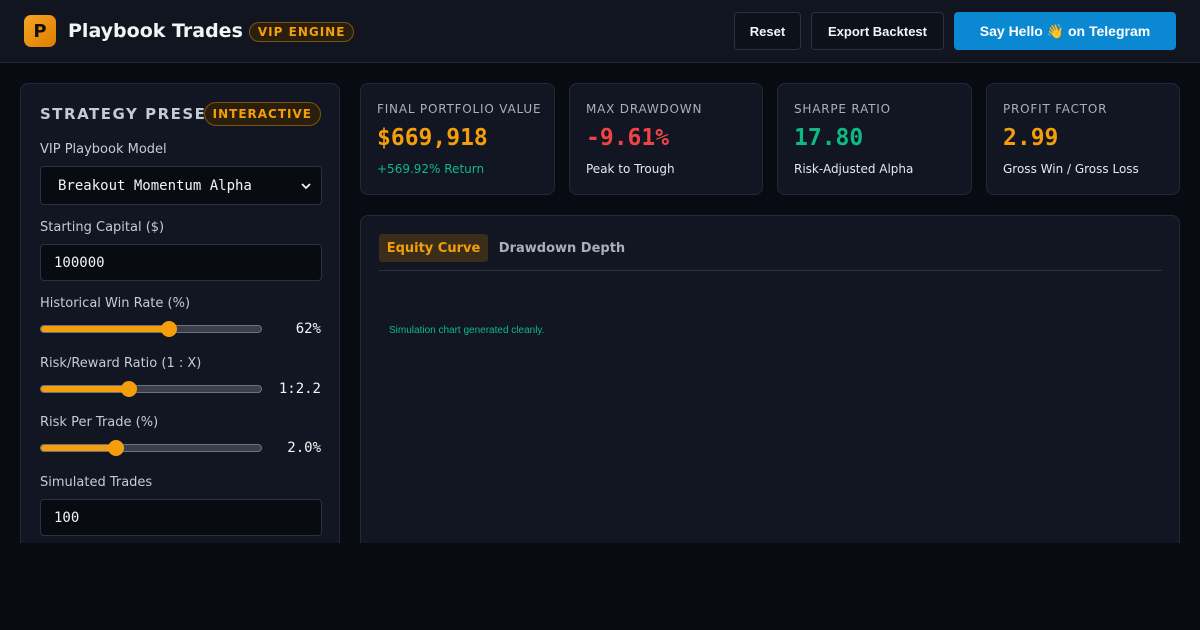  I want to click on brand: Playbook Trades VIP ENGINE, so click(211, 30).